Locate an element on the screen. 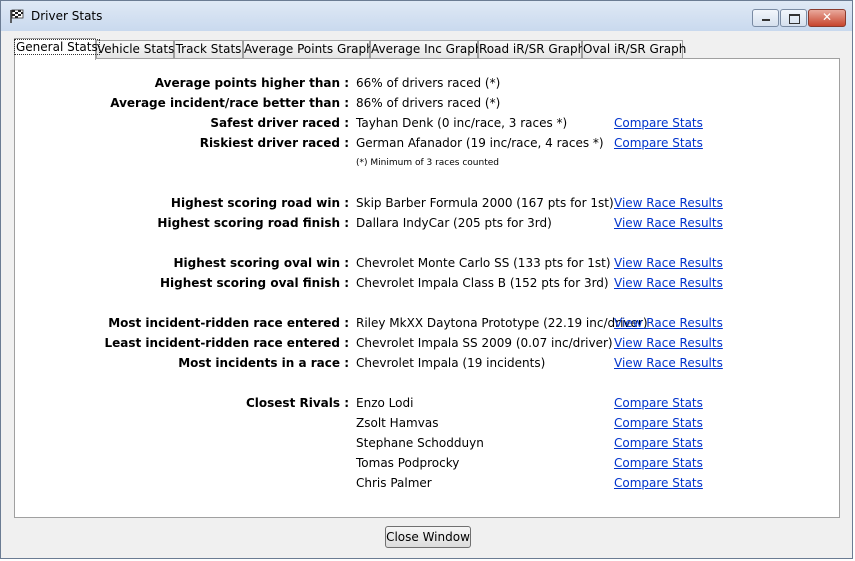 The height and width of the screenshot is (561, 855). stat-label-road-win: Highest scoring road win : is located at coordinates (259, 203).